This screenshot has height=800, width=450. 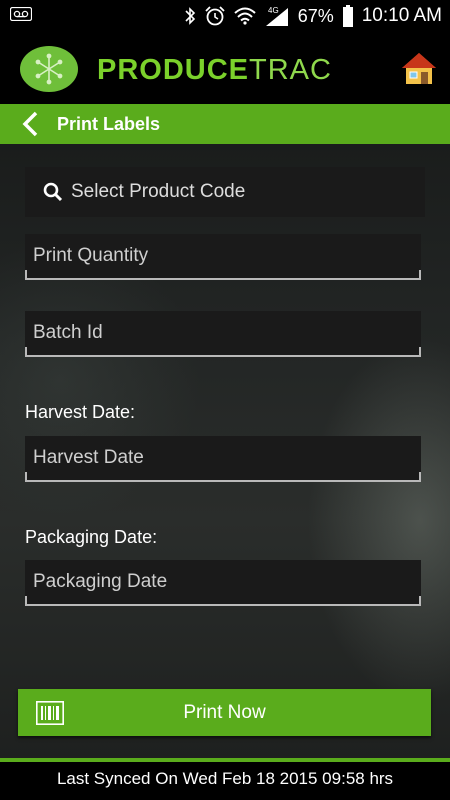 I want to click on battery-percent: 67%, so click(x=315, y=15).